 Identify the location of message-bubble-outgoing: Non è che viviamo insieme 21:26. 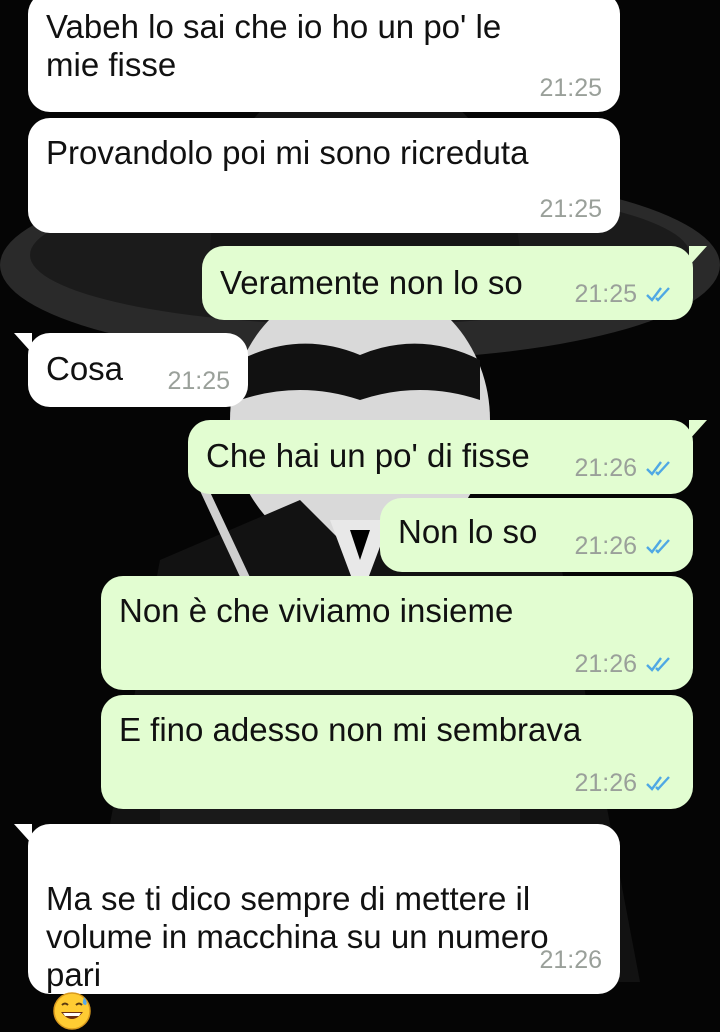
(397, 633).